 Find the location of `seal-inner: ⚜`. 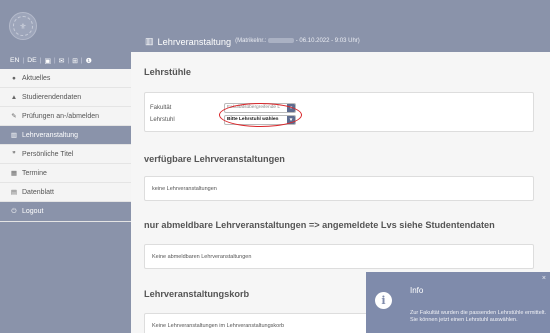

seal-inner: ⚜ is located at coordinates (23, 26).